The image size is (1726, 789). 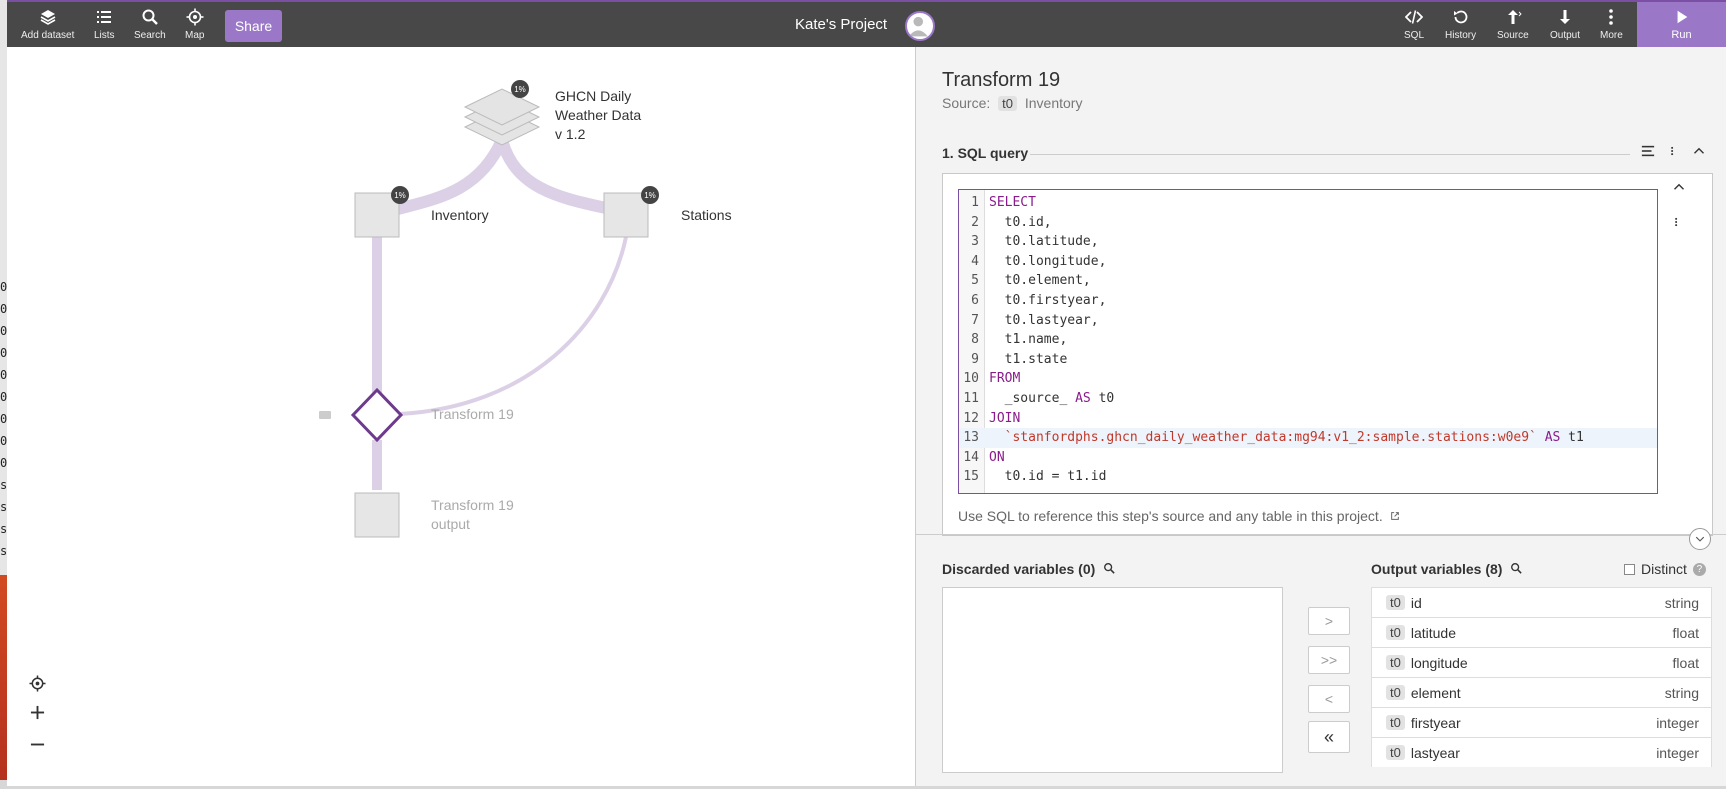 I want to click on section-more-icon, so click(x=1674, y=151).